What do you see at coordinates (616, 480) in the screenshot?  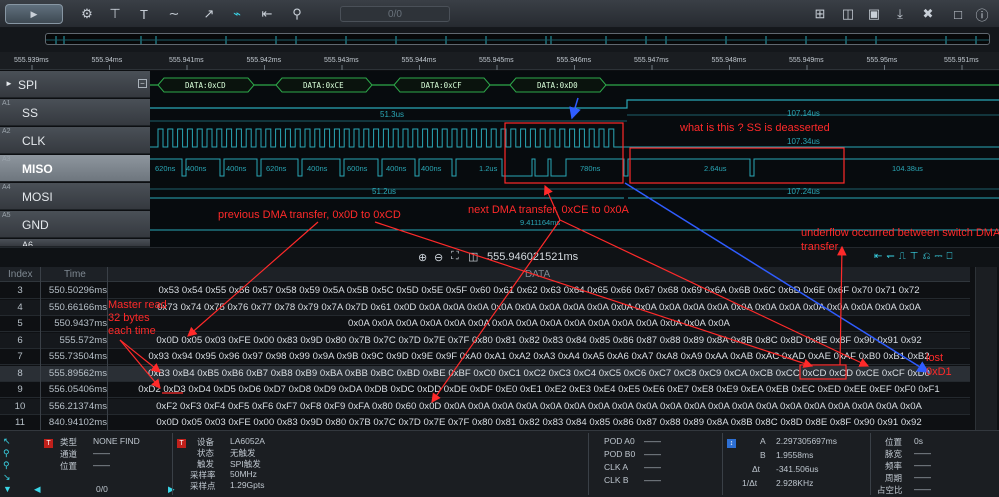 I see `clk-b-label: CLK B` at bounding box center [616, 480].